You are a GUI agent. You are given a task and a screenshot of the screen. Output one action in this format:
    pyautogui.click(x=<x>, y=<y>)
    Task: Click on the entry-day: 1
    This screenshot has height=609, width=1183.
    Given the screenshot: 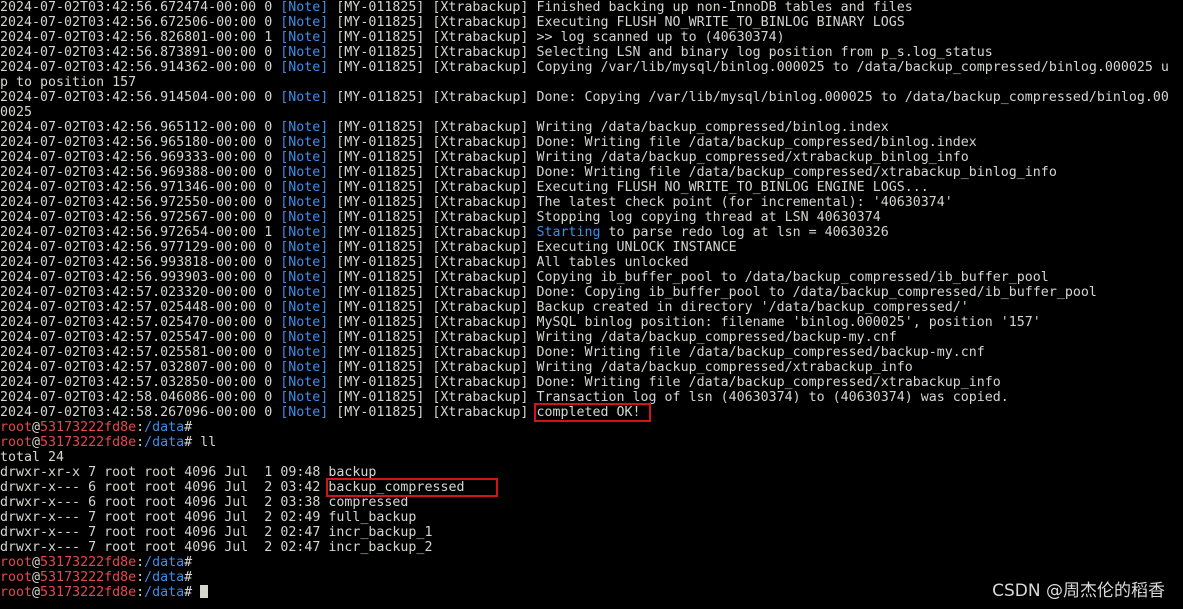 What is the action you would take?
    pyautogui.click(x=264, y=472)
    